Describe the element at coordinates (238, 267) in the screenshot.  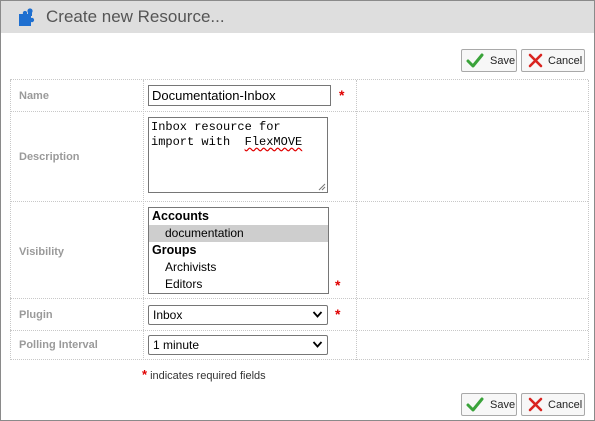
I see `listbox-option-archivists: Archivists` at that location.